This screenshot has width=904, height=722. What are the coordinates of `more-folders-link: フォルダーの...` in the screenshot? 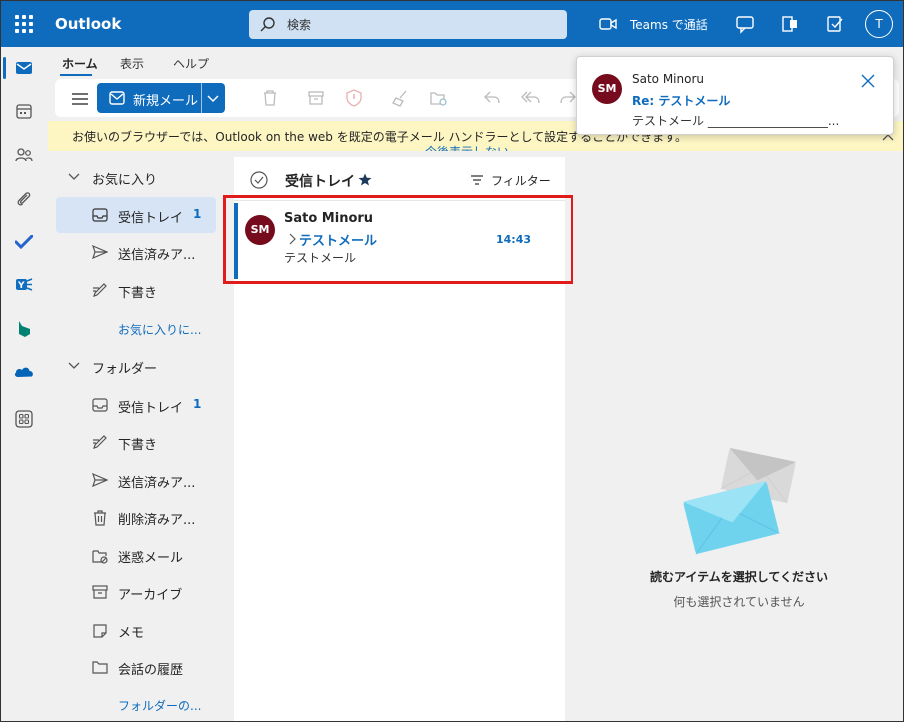 It's located at (159, 705).